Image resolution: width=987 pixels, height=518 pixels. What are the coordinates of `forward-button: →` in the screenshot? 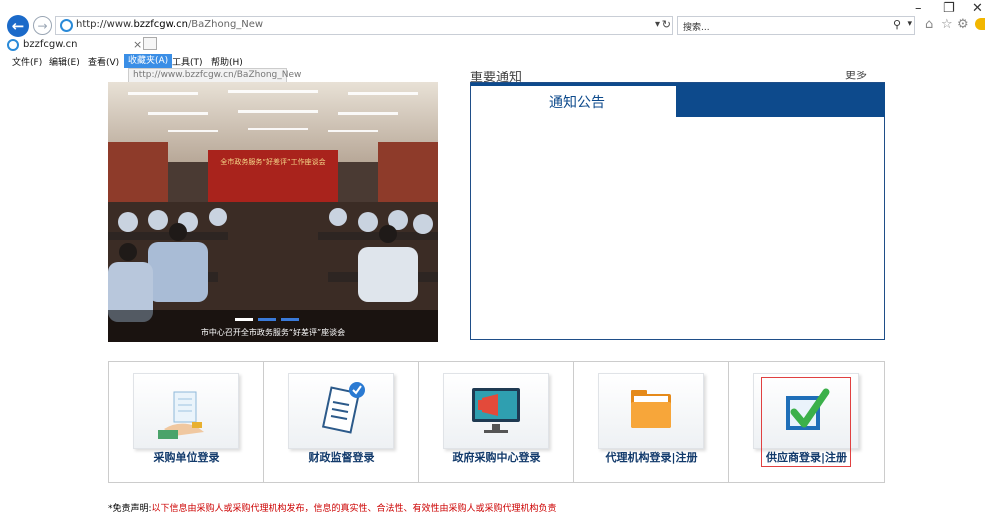 It's located at (42, 25).